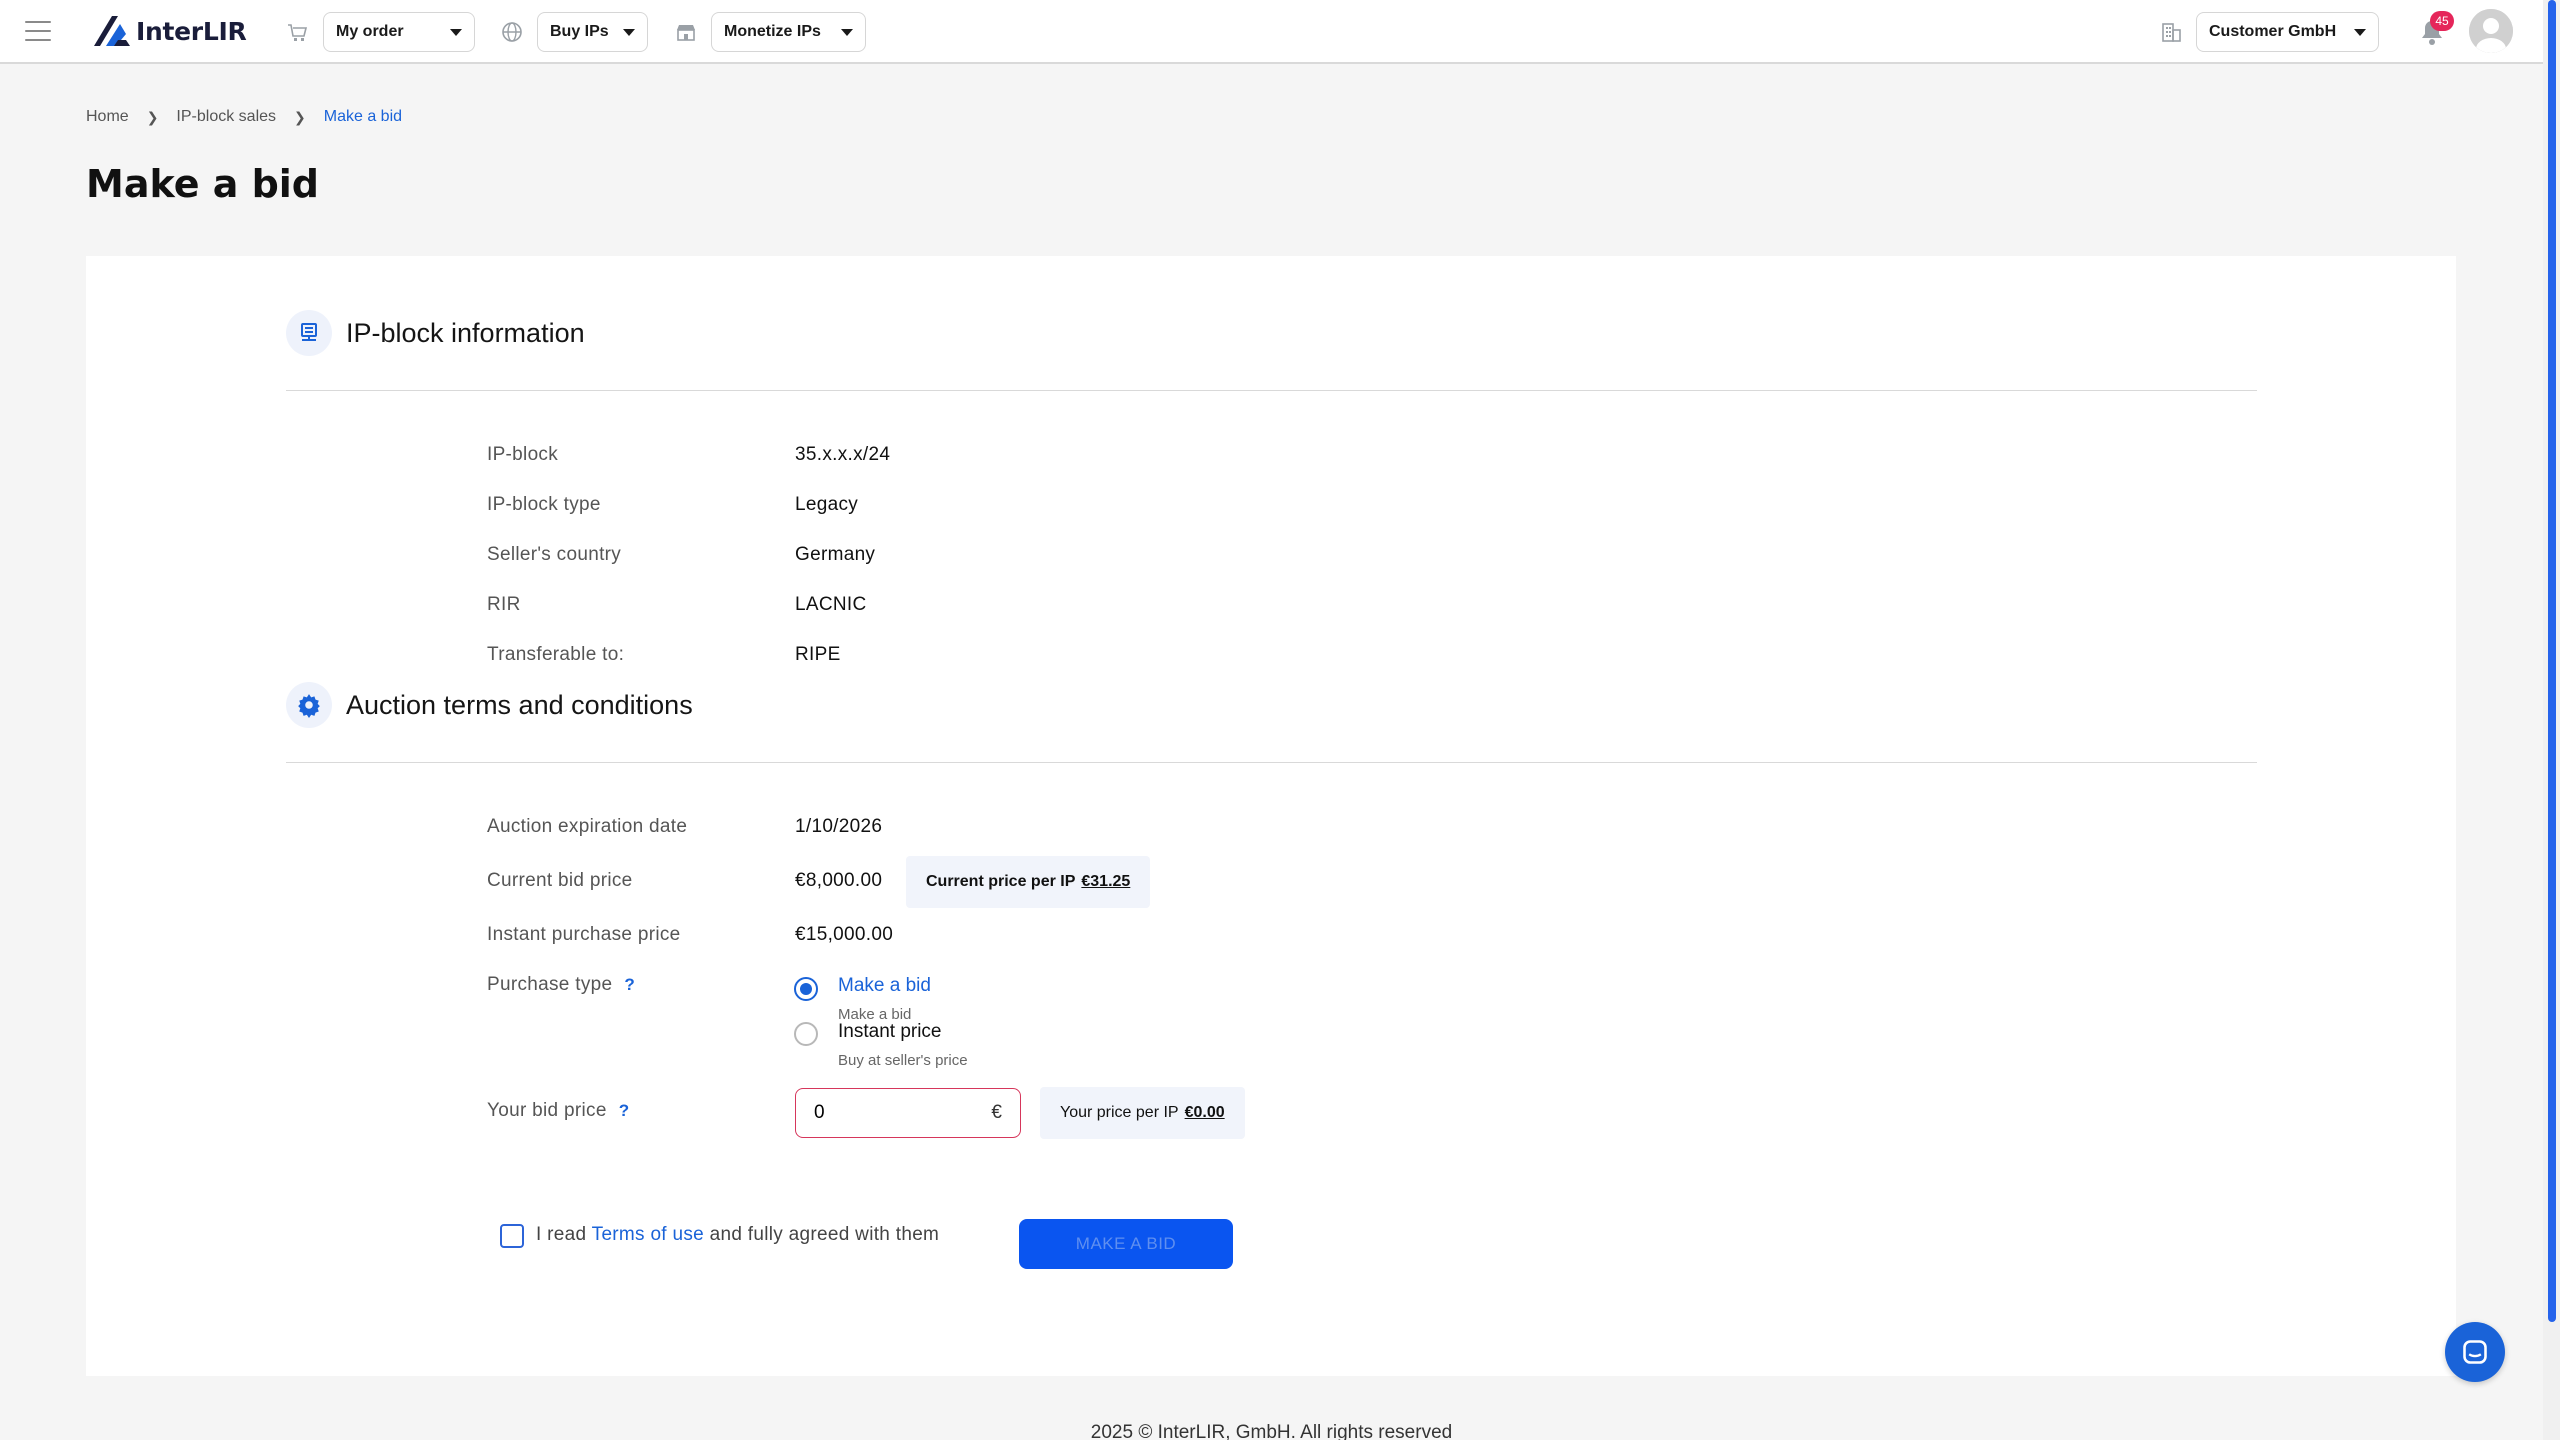 The height and width of the screenshot is (1440, 2560). Describe the element at coordinates (512, 1236) in the screenshot. I see `terms-checkbox` at that location.